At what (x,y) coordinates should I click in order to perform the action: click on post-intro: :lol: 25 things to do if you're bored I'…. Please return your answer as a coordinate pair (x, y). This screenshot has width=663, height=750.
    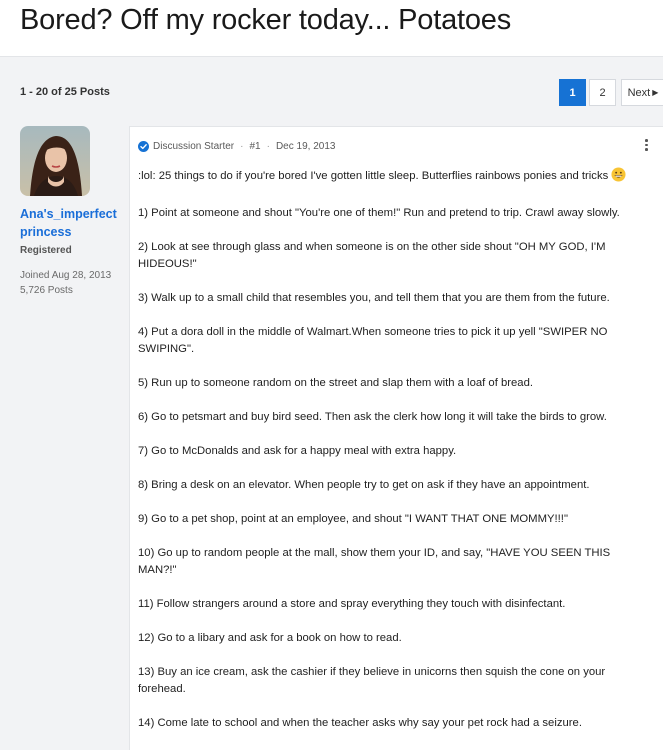
    Looking at the image, I should click on (394, 177).